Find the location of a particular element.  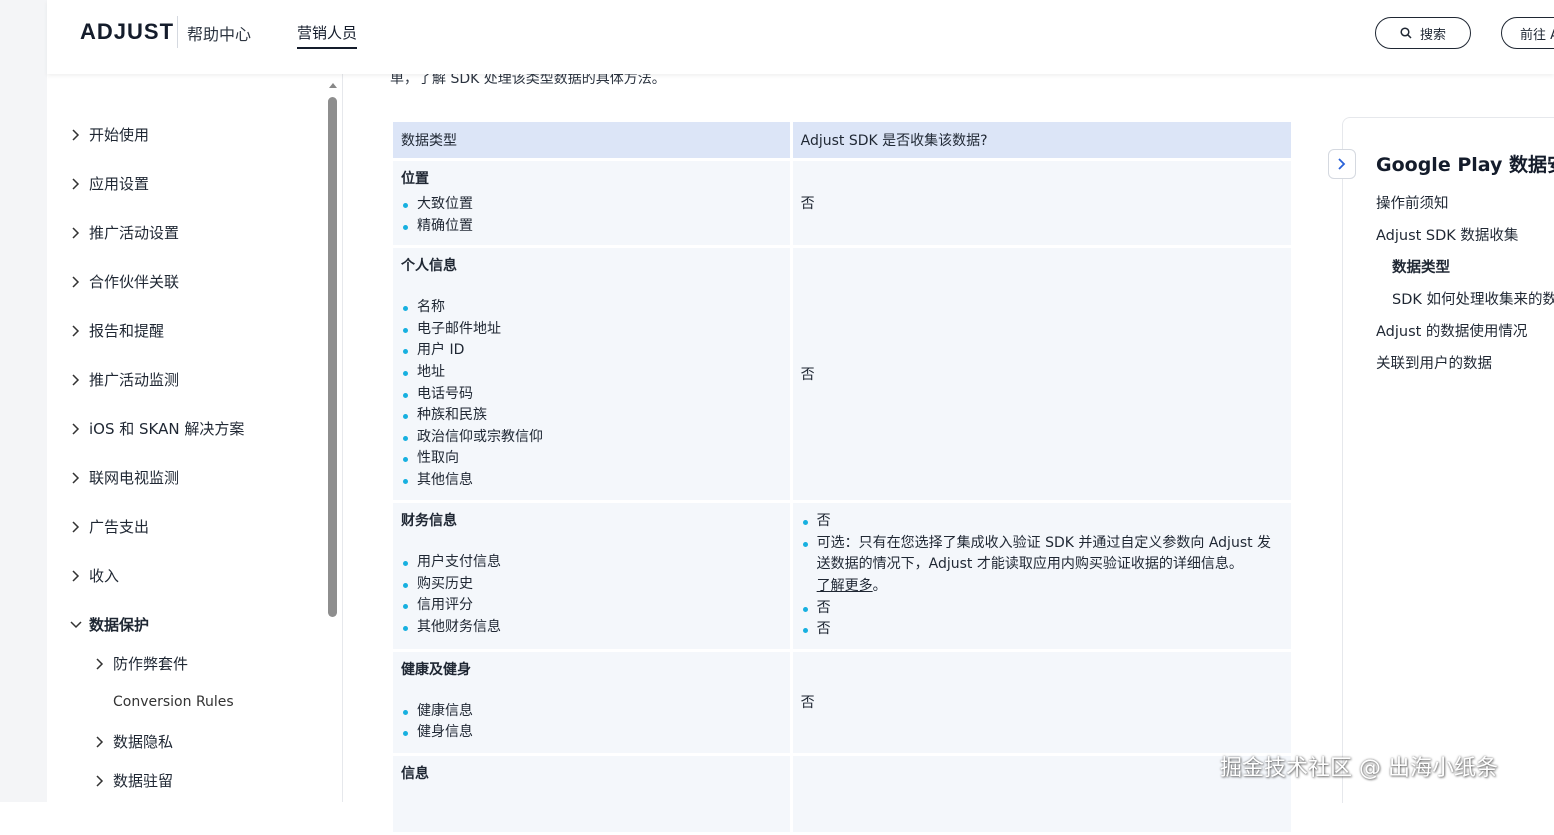

sidebar-item-label: 数据保护 is located at coordinates (119, 625).